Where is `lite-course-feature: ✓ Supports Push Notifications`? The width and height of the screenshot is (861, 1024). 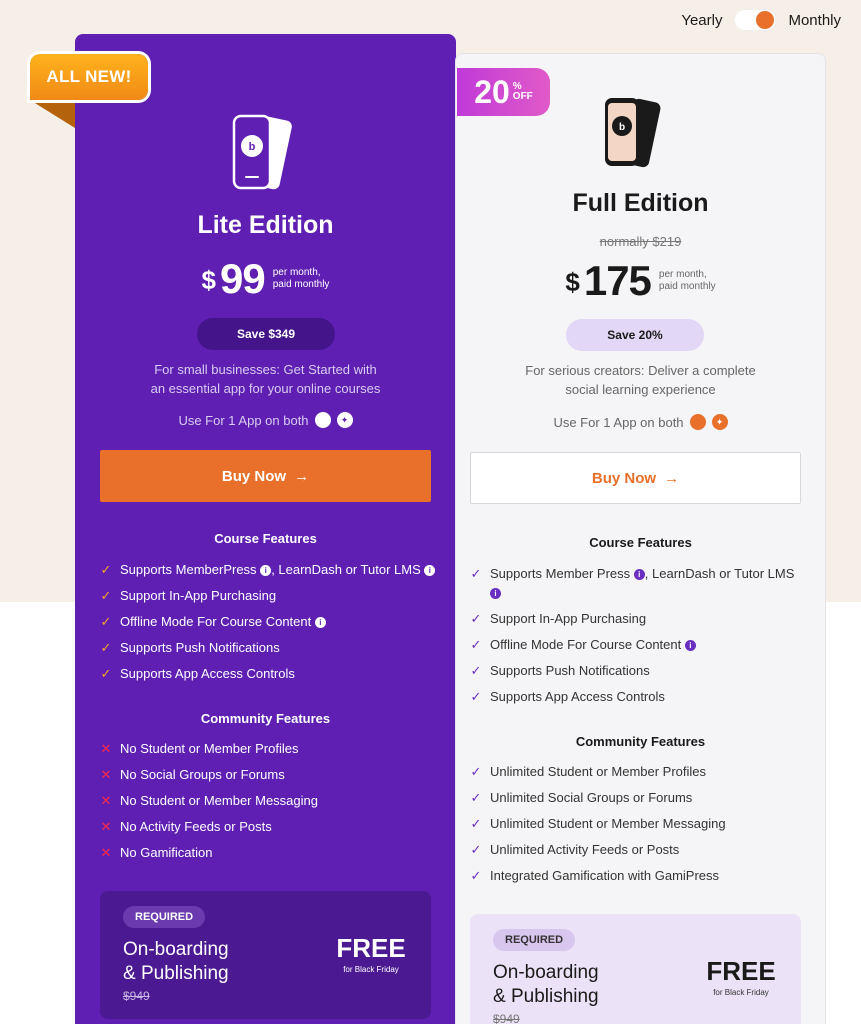 lite-course-feature: ✓ Supports Push Notifications is located at coordinates (190, 647).